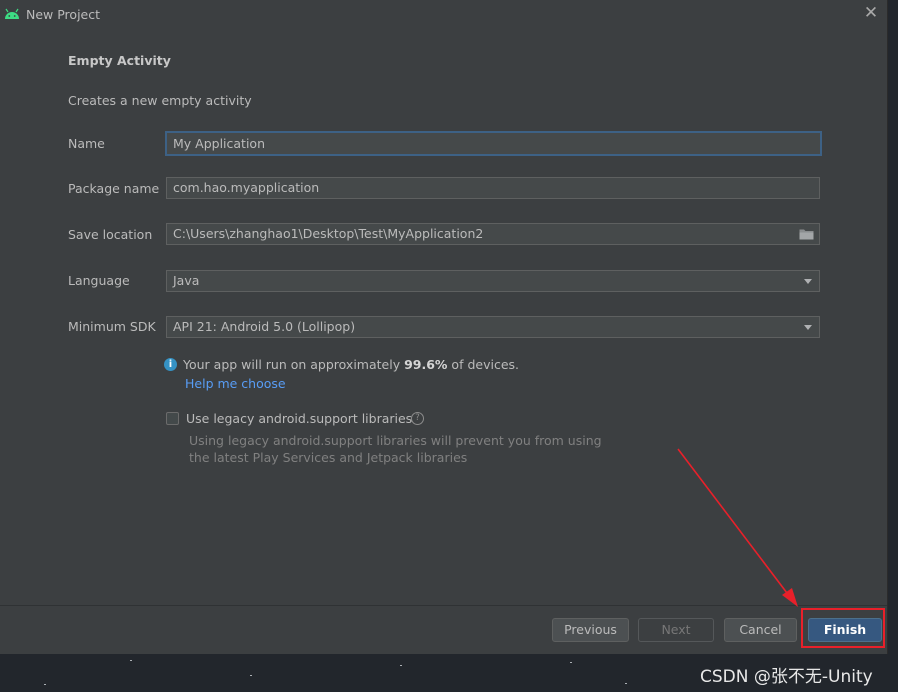 This screenshot has height=692, width=898. What do you see at coordinates (843, 628) in the screenshot?
I see `finish-highlight-box` at bounding box center [843, 628].